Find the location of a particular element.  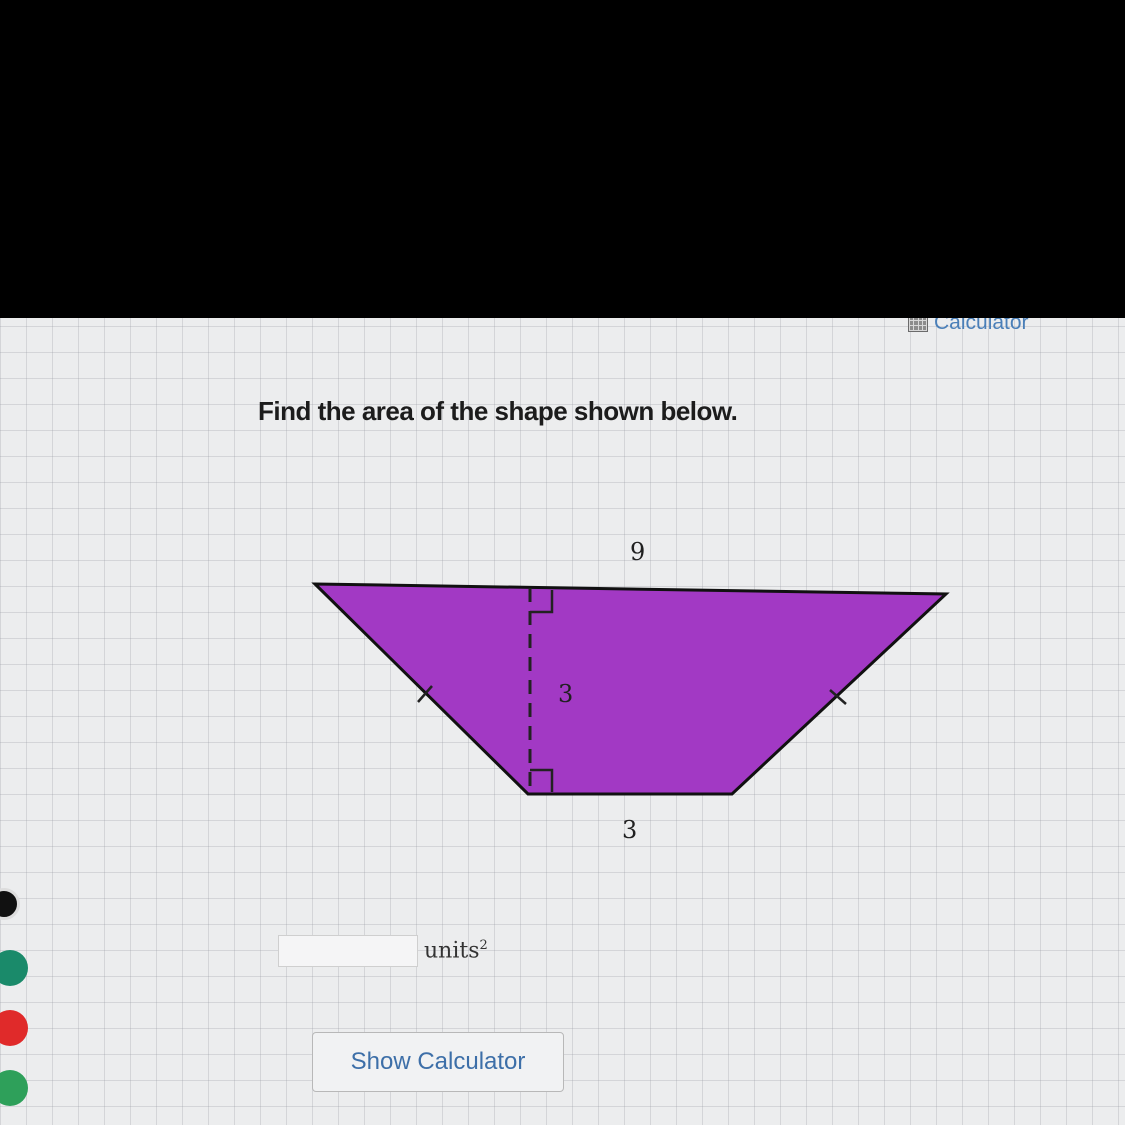

trapezoid-shape is located at coordinates (630, 689).